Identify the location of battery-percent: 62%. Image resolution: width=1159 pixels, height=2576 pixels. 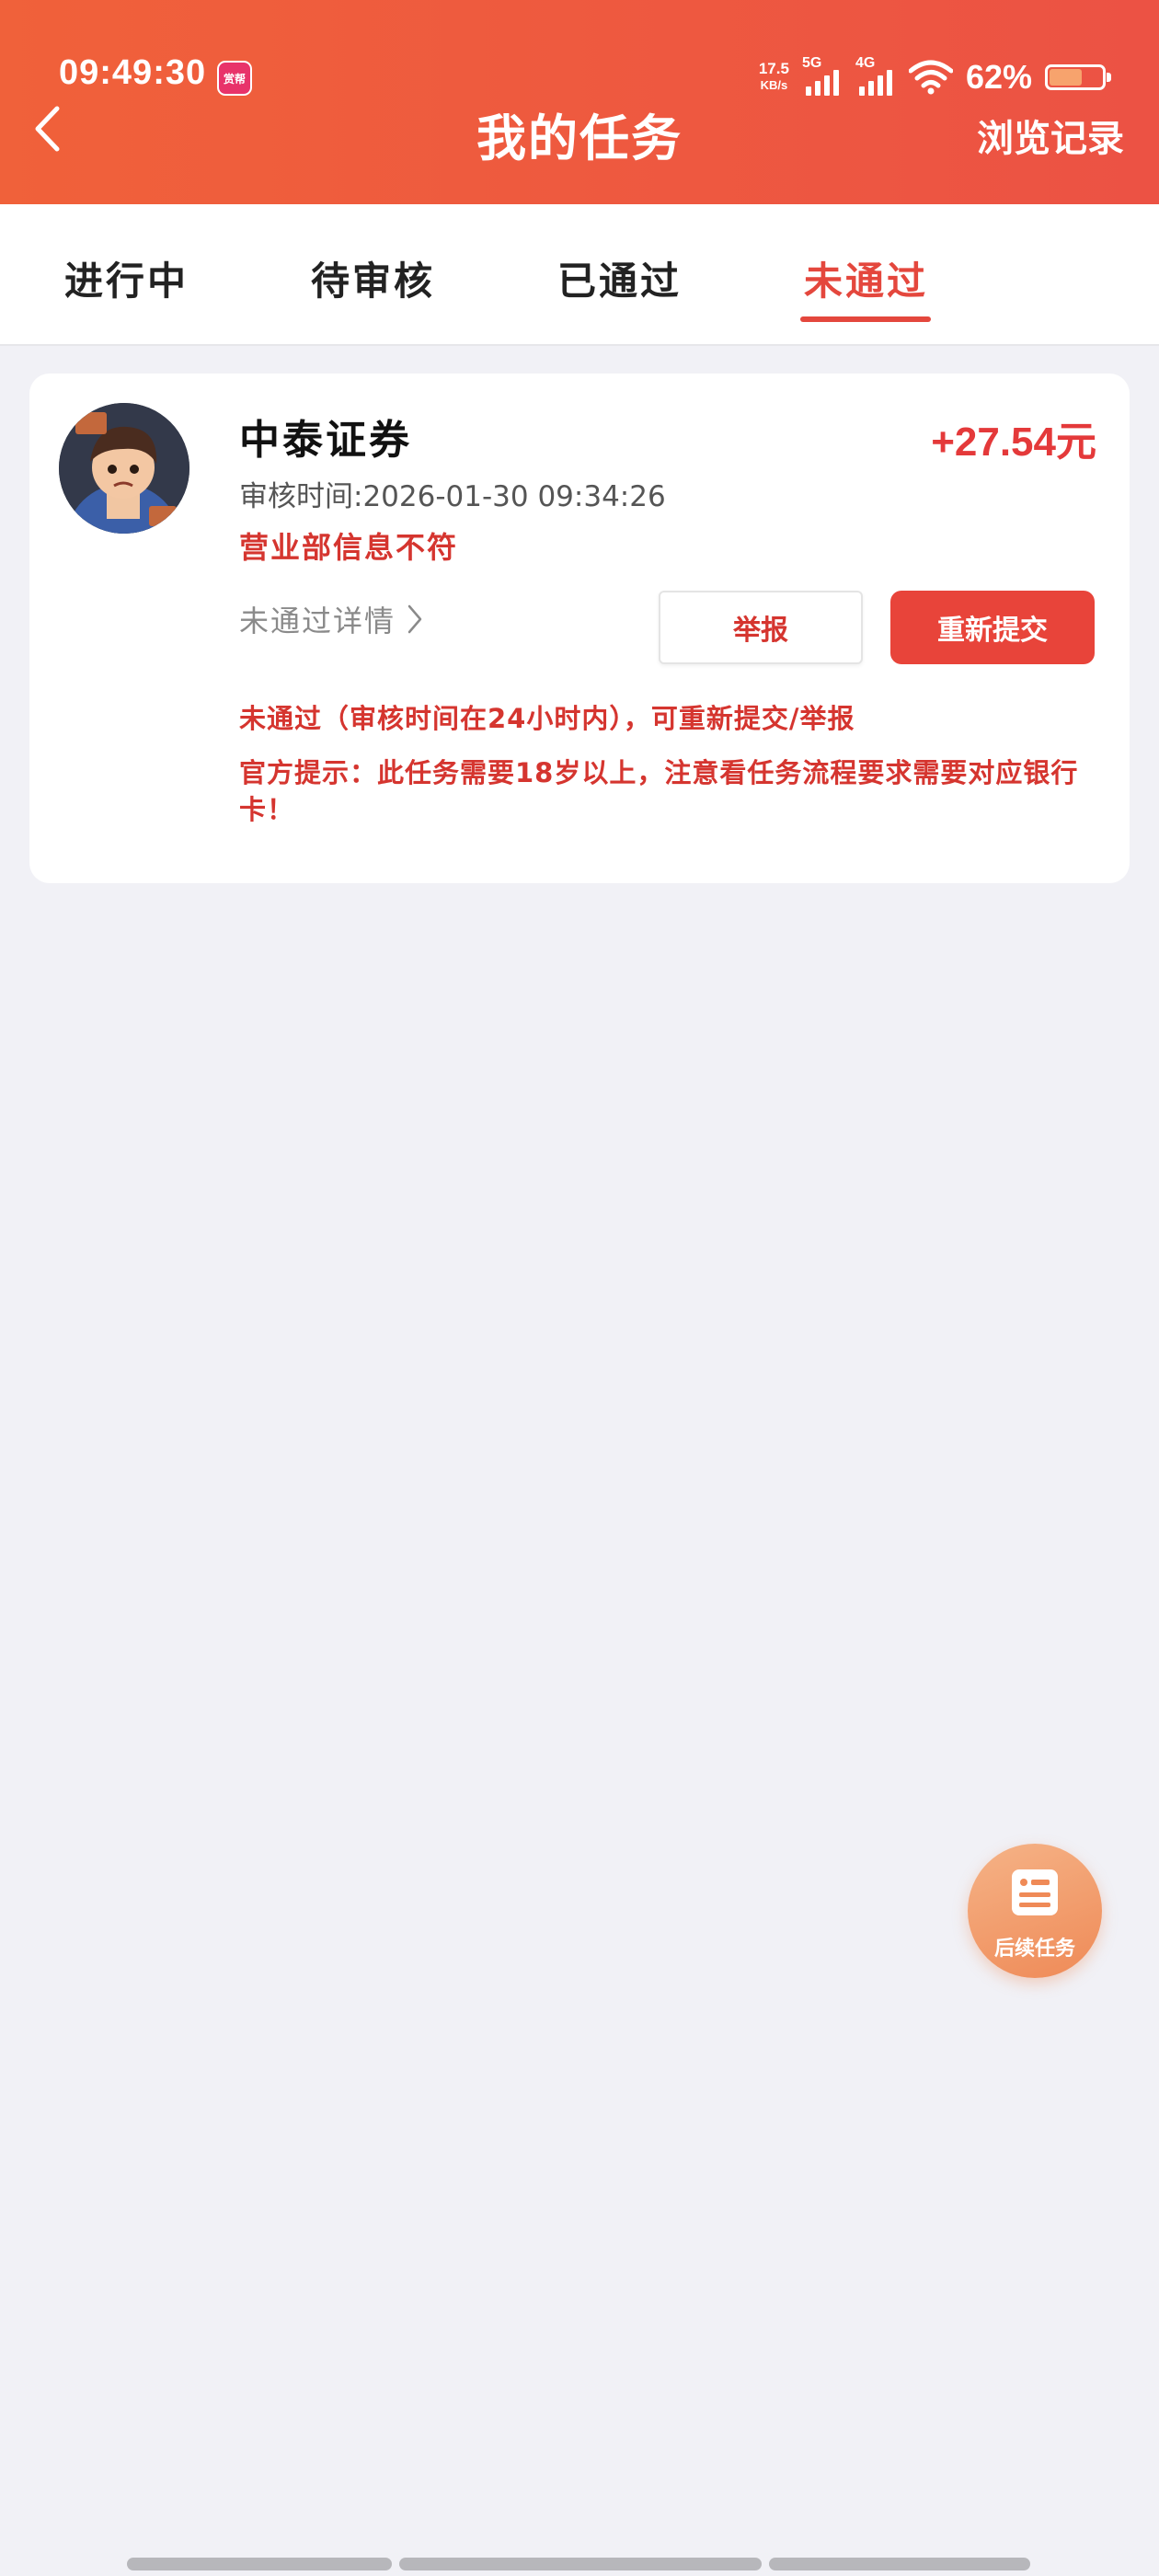
(998, 77).